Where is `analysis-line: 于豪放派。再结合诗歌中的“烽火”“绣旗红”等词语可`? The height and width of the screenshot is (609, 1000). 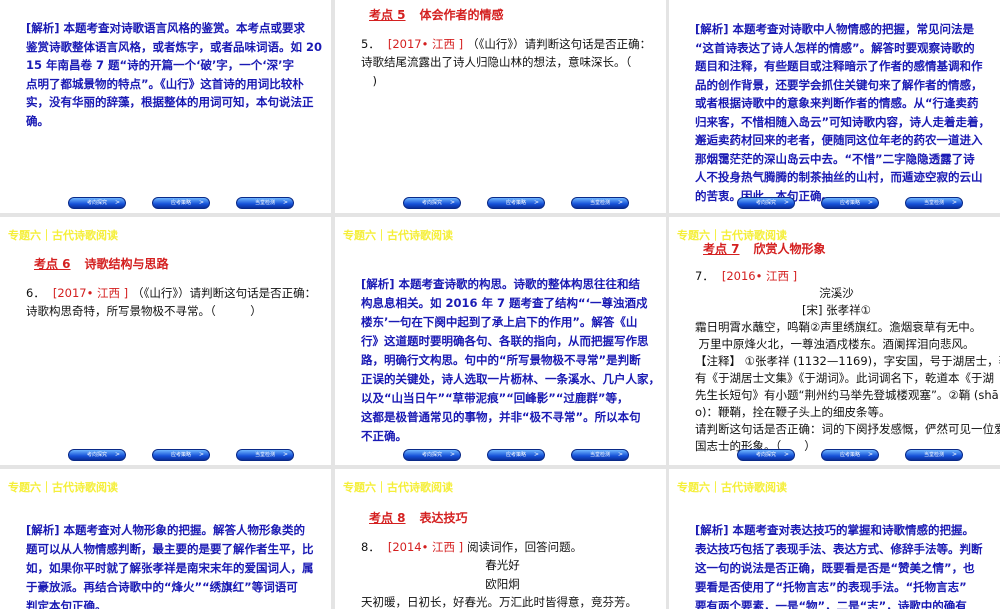 analysis-line: 于豪放派。再结合诗歌中的“烽火”“绣旗红”等词语可 is located at coordinates (162, 587).